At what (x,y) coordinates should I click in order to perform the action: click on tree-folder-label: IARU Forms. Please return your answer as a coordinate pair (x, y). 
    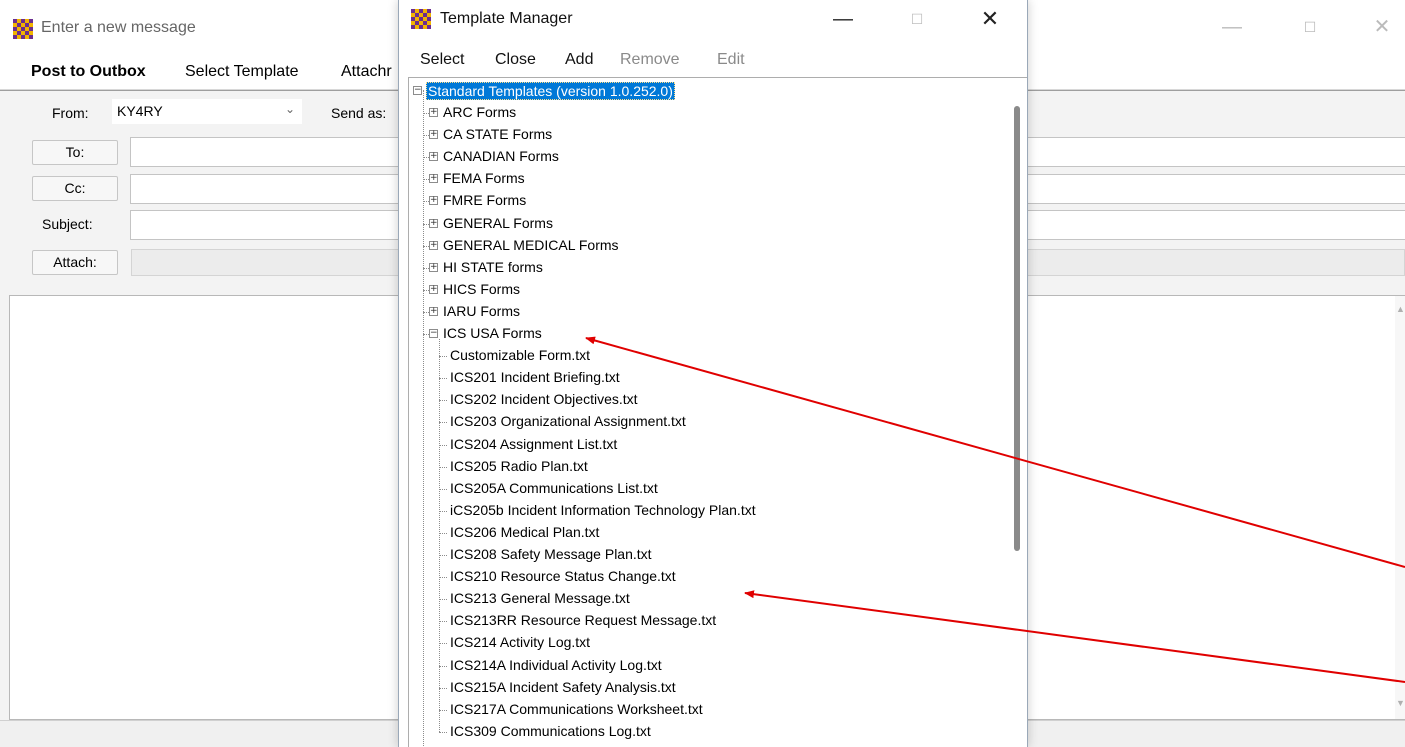
    Looking at the image, I should click on (481, 311).